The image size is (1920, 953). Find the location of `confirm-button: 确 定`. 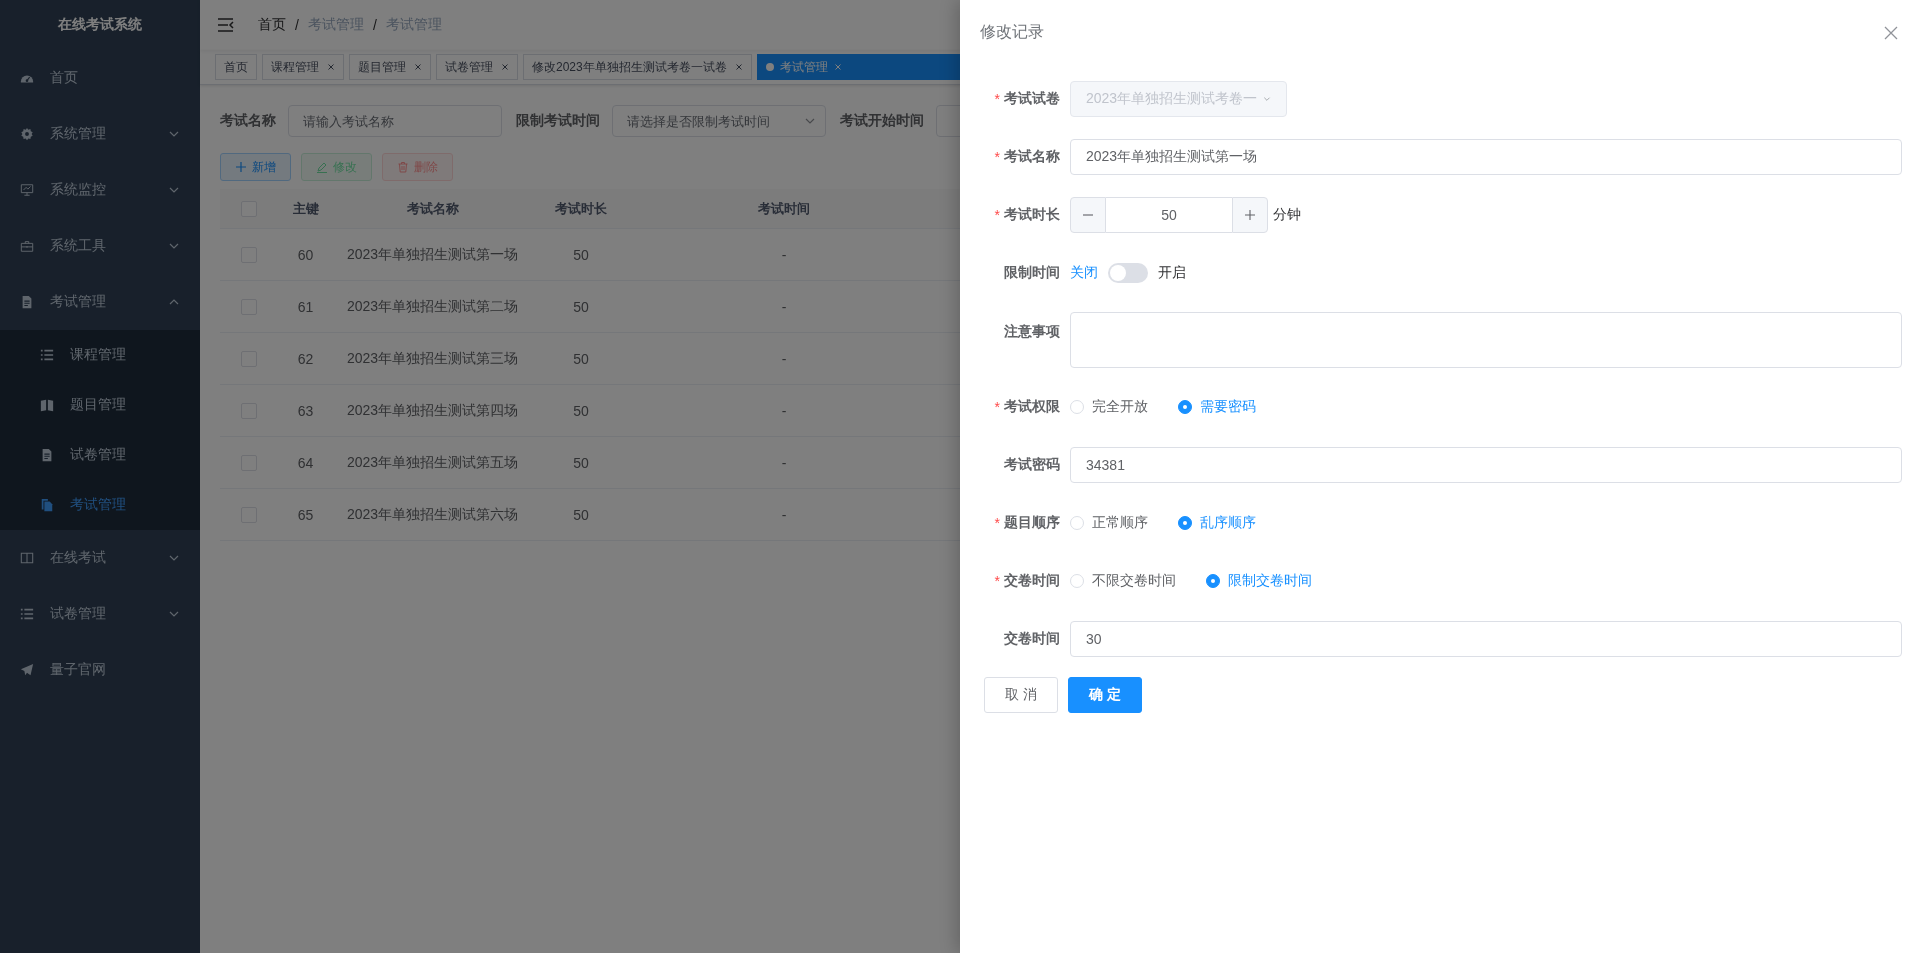

confirm-button: 确 定 is located at coordinates (1105, 695).